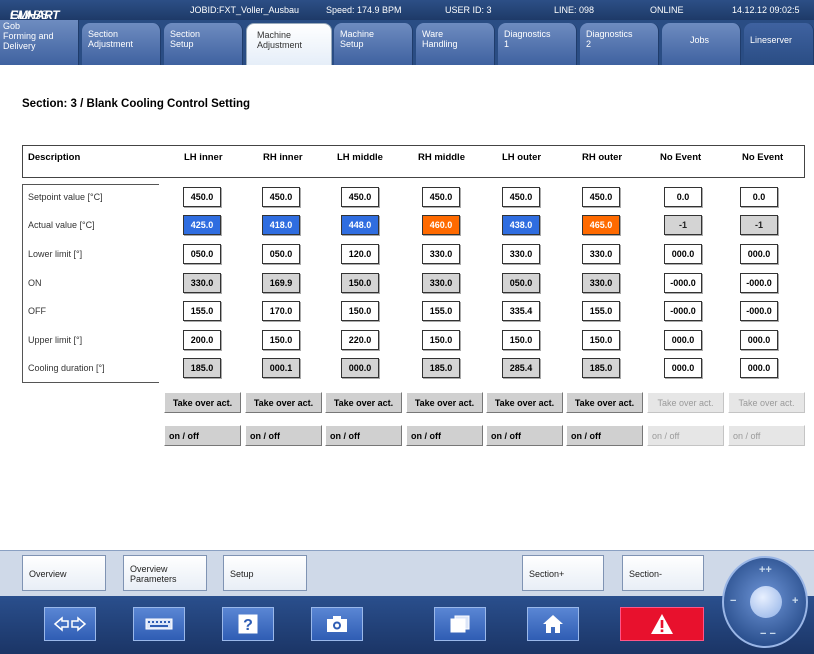  What do you see at coordinates (281, 311) in the screenshot?
I see `off-field-rh-inner: 170.0` at bounding box center [281, 311].